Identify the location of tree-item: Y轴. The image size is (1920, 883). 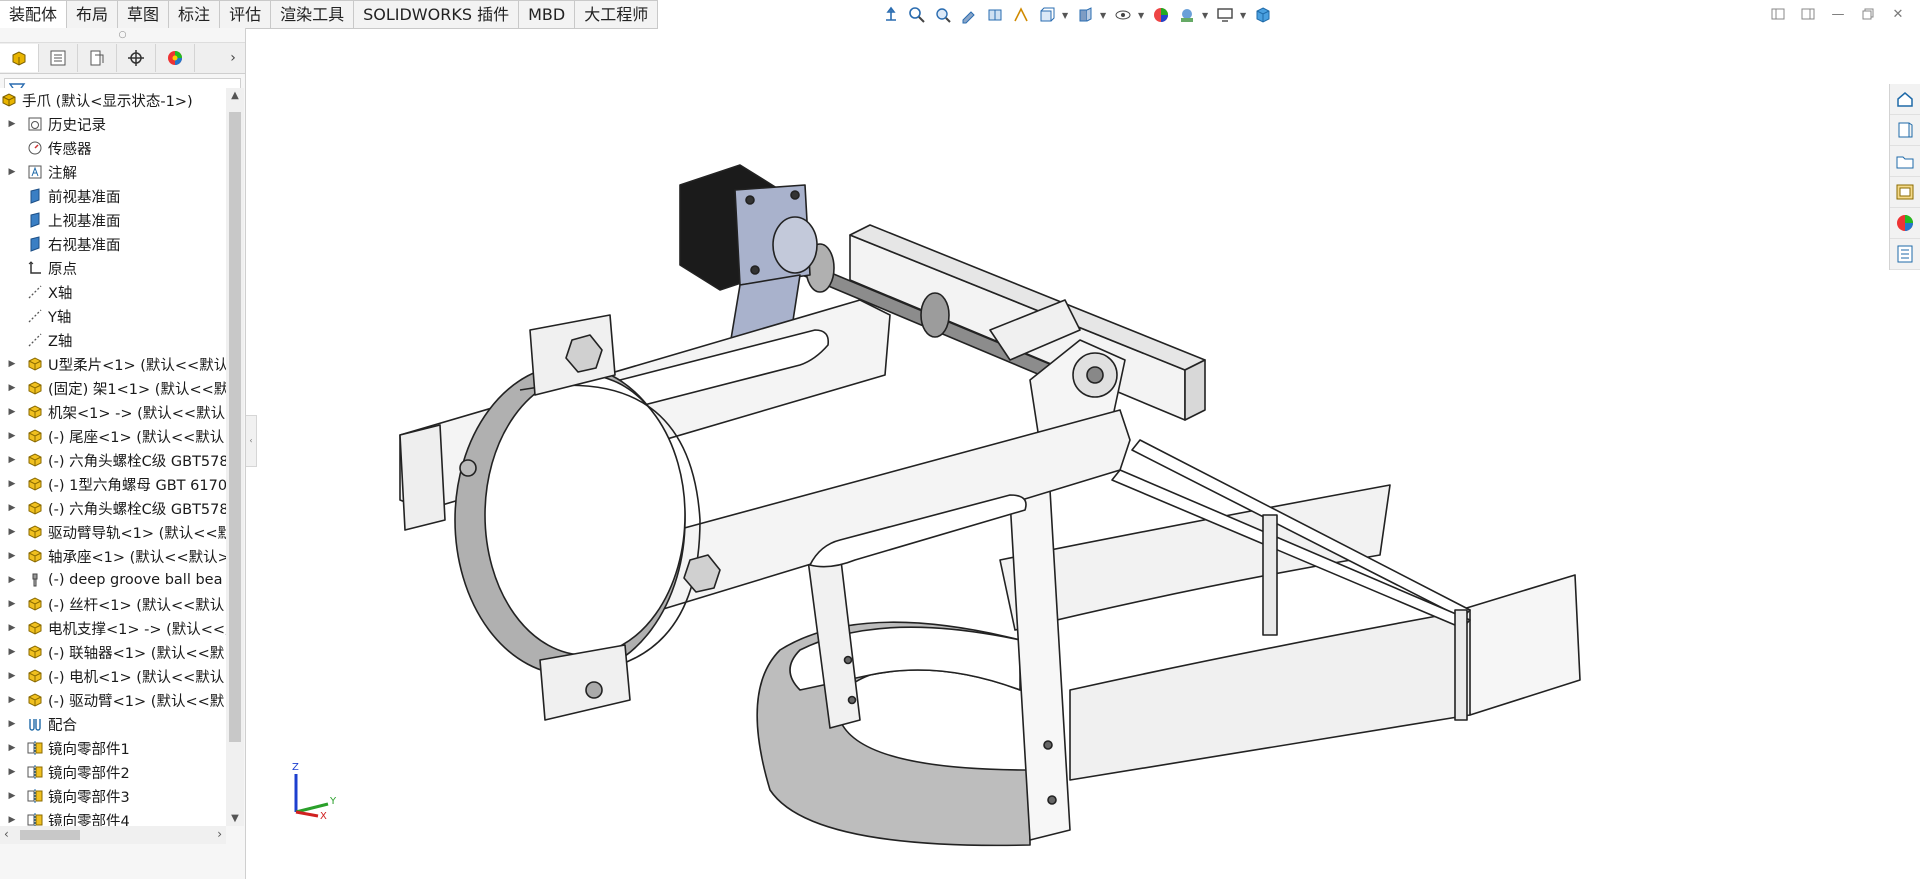
(113, 316).